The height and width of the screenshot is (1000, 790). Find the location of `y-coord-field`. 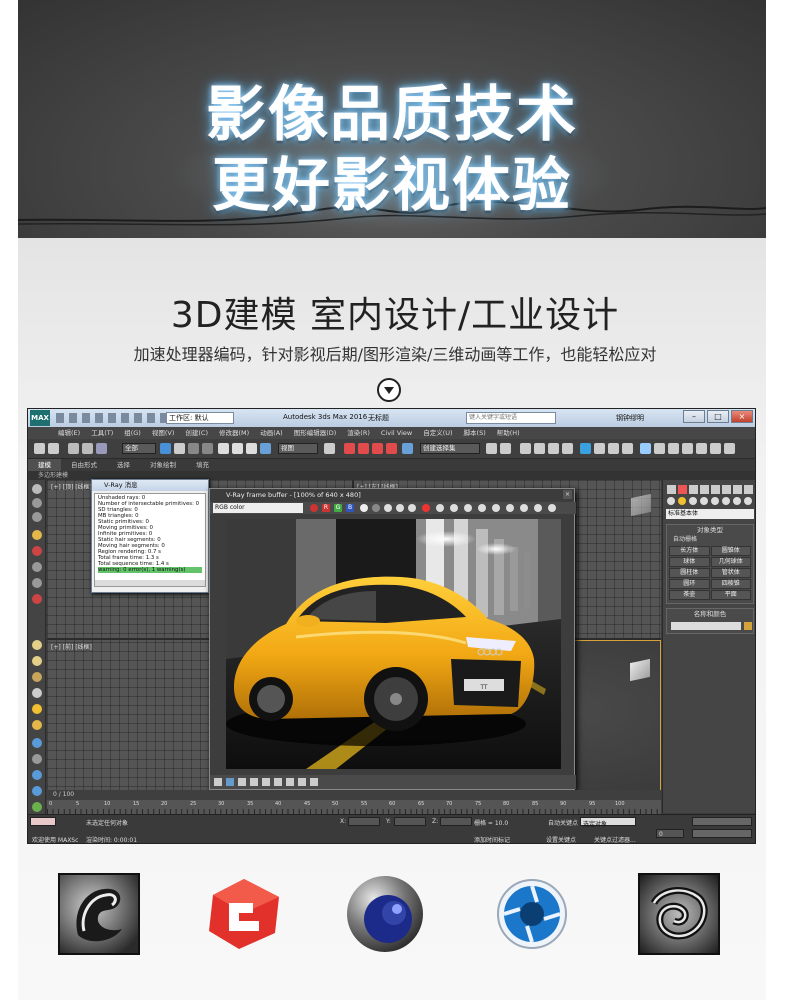

y-coord-field is located at coordinates (410, 821).